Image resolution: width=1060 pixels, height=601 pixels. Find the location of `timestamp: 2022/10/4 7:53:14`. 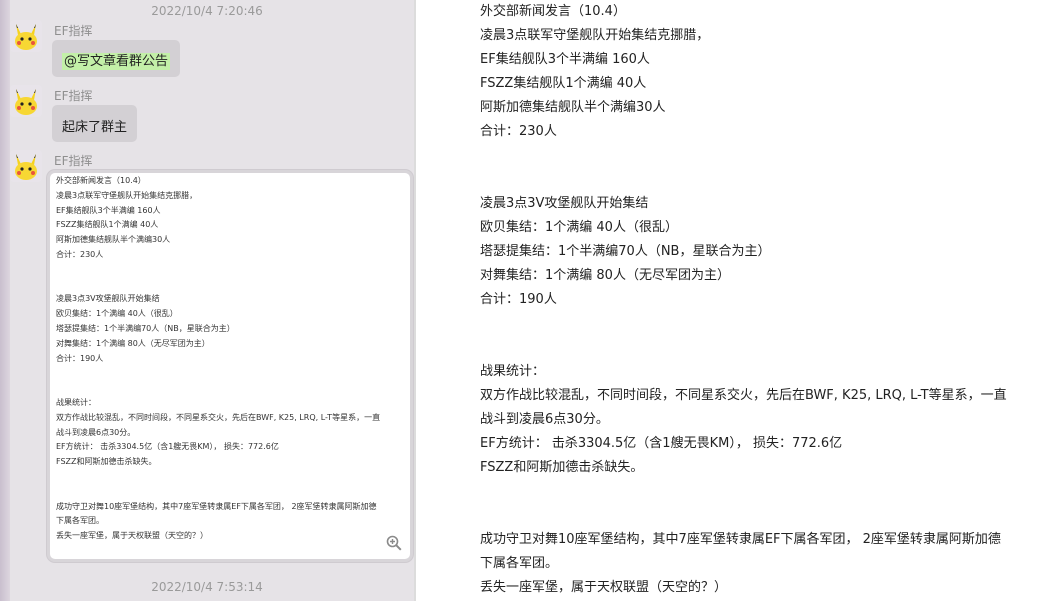

timestamp: 2022/10/4 7:53:14 is located at coordinates (207, 587).